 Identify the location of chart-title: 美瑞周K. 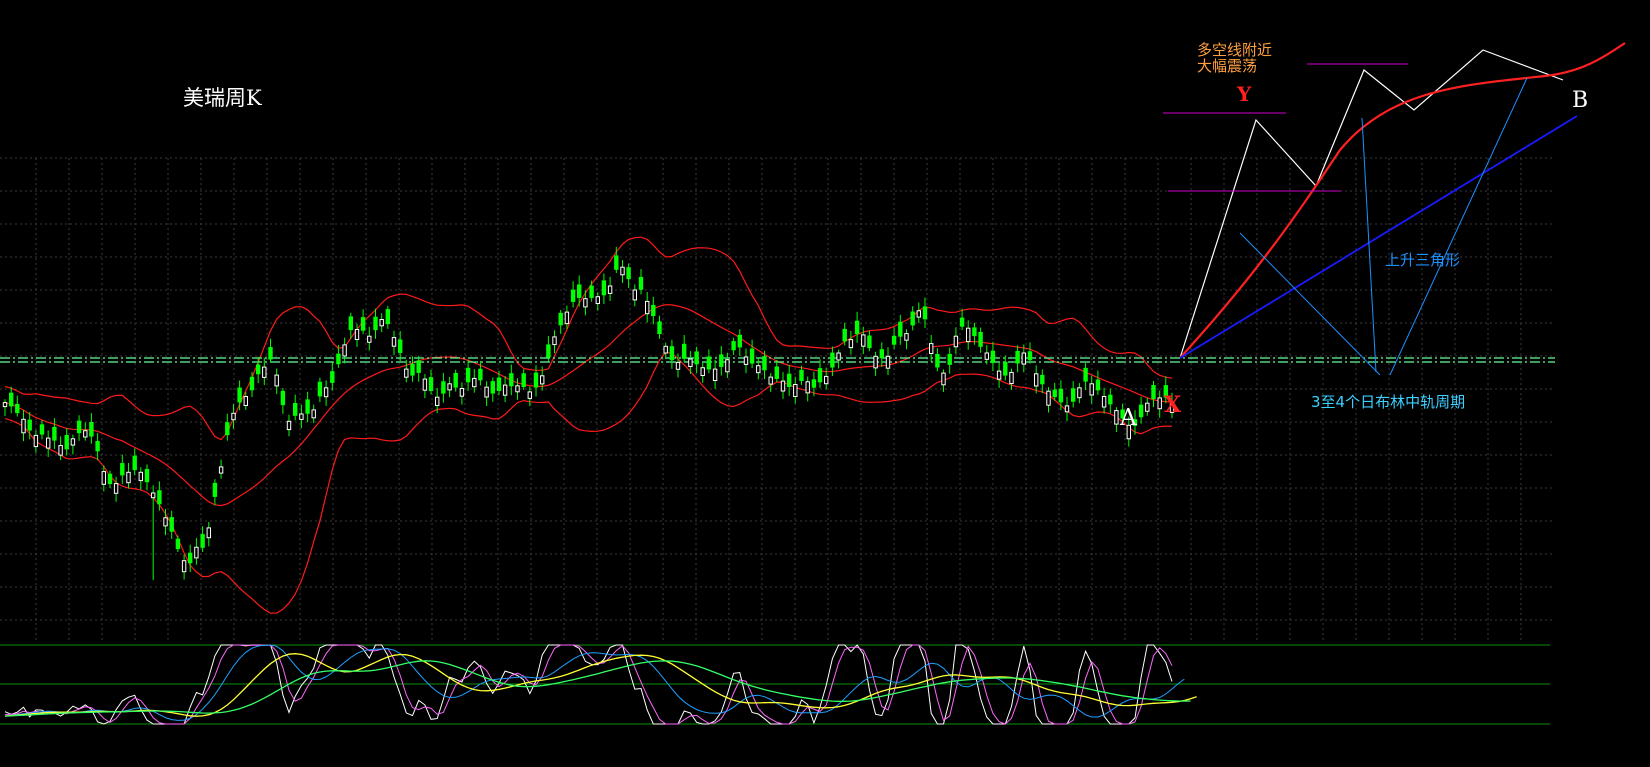
(222, 98).